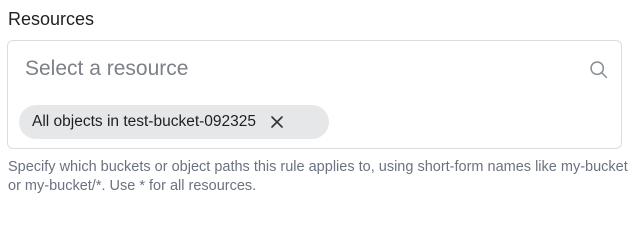  Describe the element at coordinates (51, 19) in the screenshot. I see `field-label: Resources` at that location.